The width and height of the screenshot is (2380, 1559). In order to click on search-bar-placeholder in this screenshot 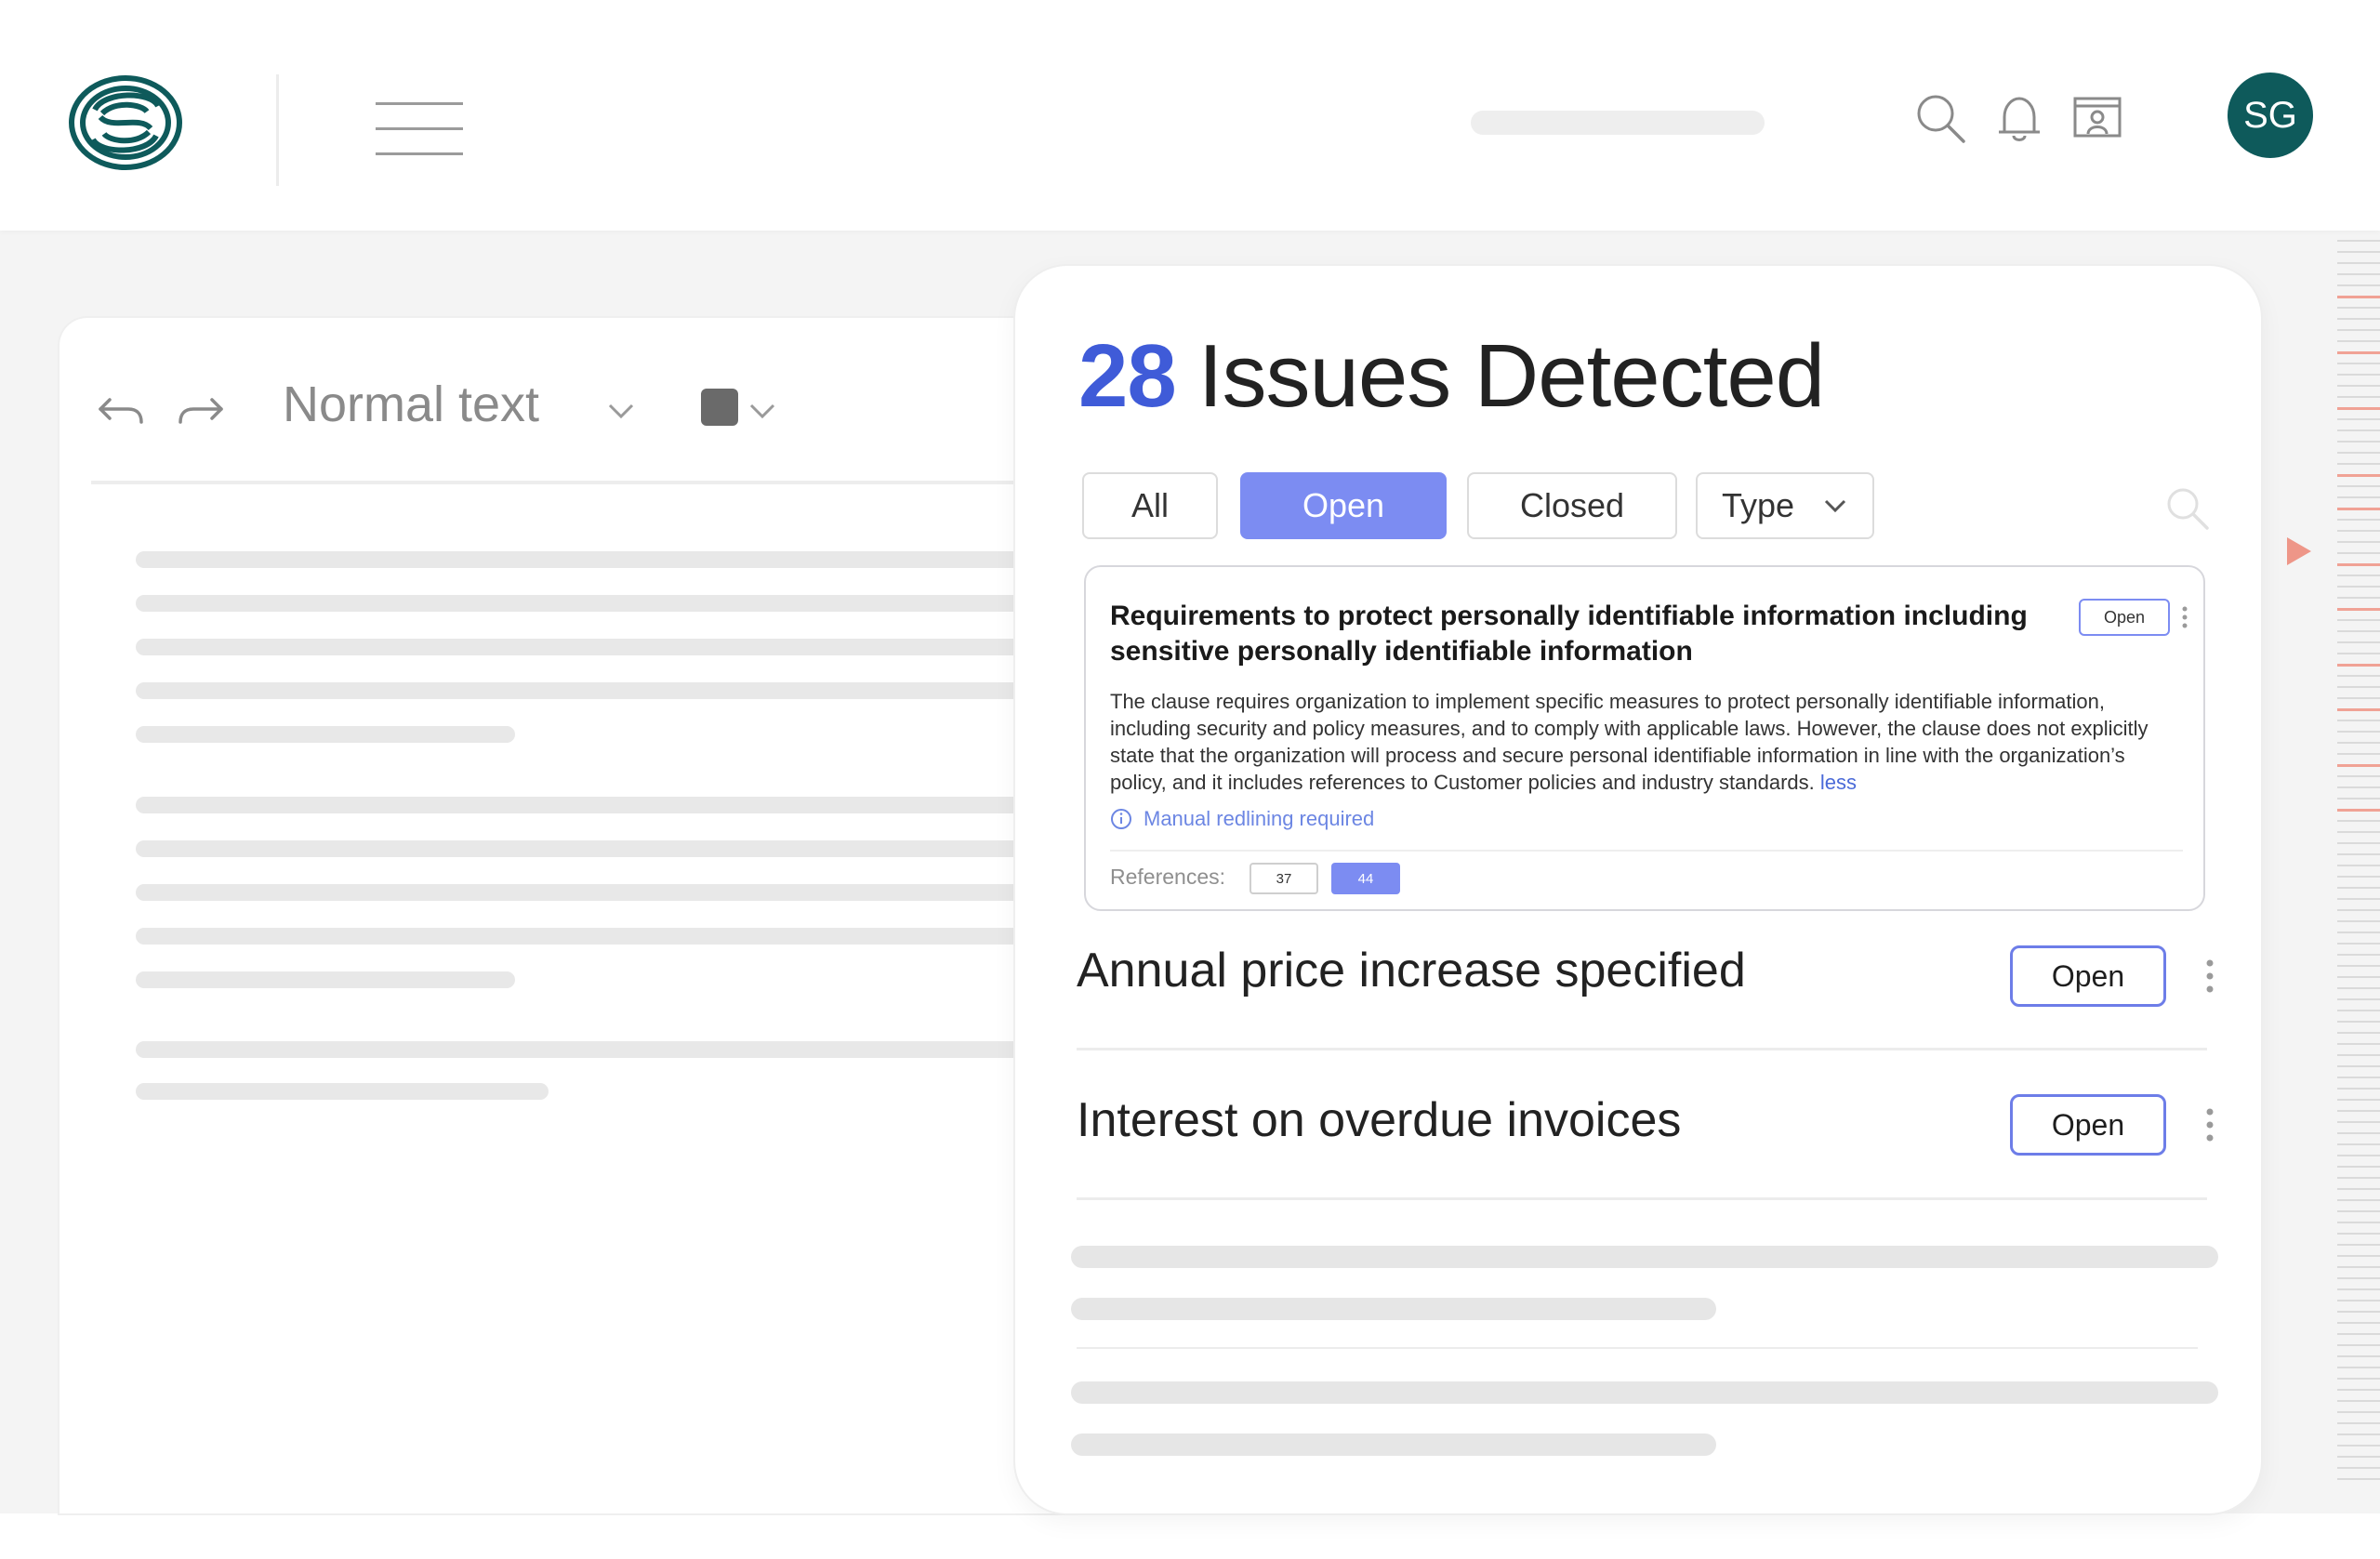, I will do `click(1618, 123)`.